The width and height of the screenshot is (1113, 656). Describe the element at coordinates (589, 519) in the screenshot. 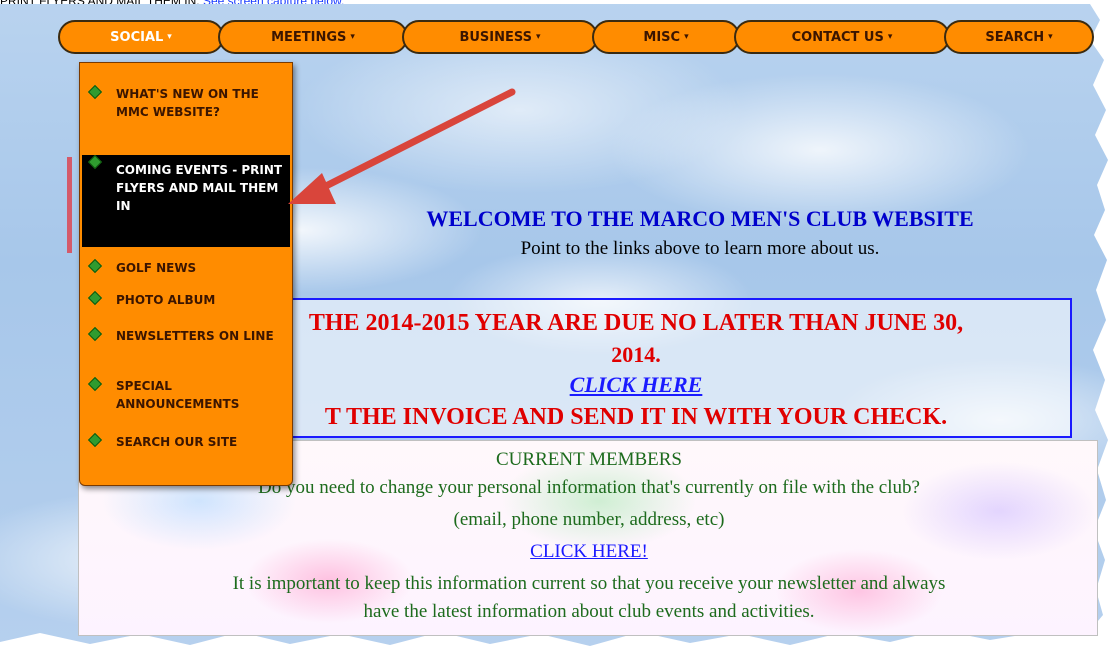

I see `members-examples: (email, phone number, address, etc)` at that location.